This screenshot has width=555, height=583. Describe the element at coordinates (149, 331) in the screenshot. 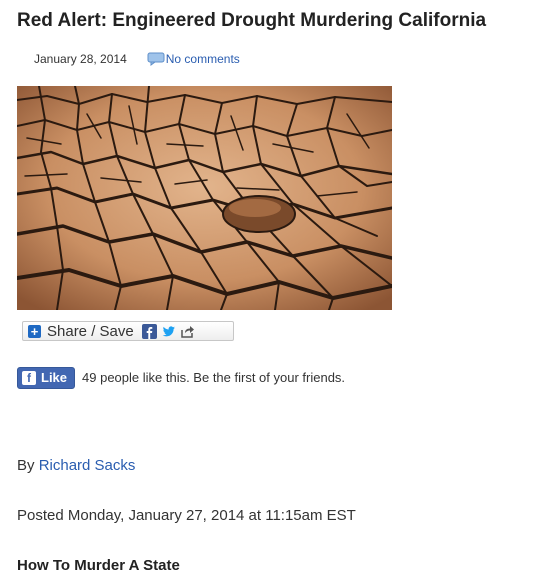

I see `facebook-icon` at that location.